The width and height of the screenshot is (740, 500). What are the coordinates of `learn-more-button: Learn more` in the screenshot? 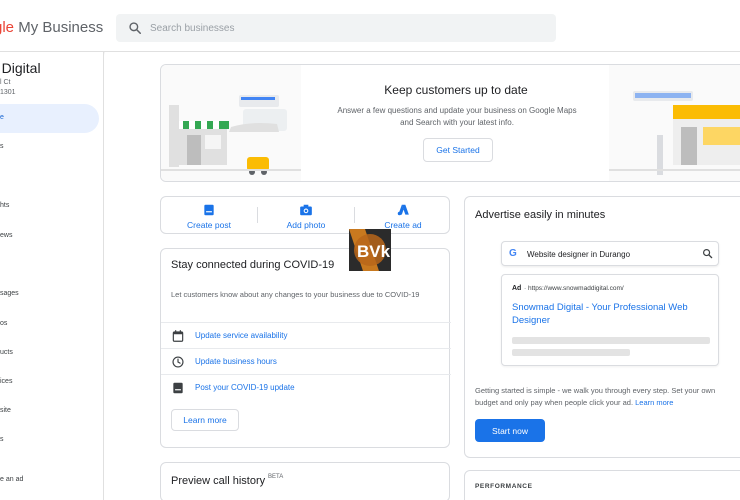 It's located at (205, 420).